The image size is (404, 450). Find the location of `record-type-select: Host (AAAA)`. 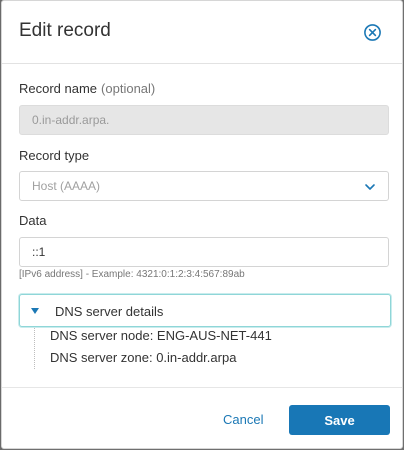

record-type-select: Host (AAAA) is located at coordinates (204, 186).